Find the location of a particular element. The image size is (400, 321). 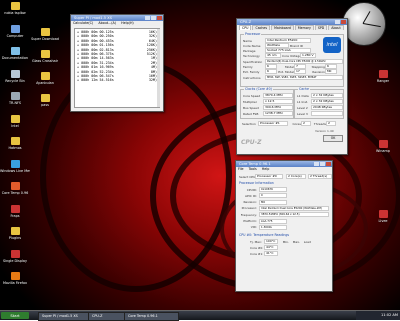

intel-logo: intel is located at coordinates (332, 45).